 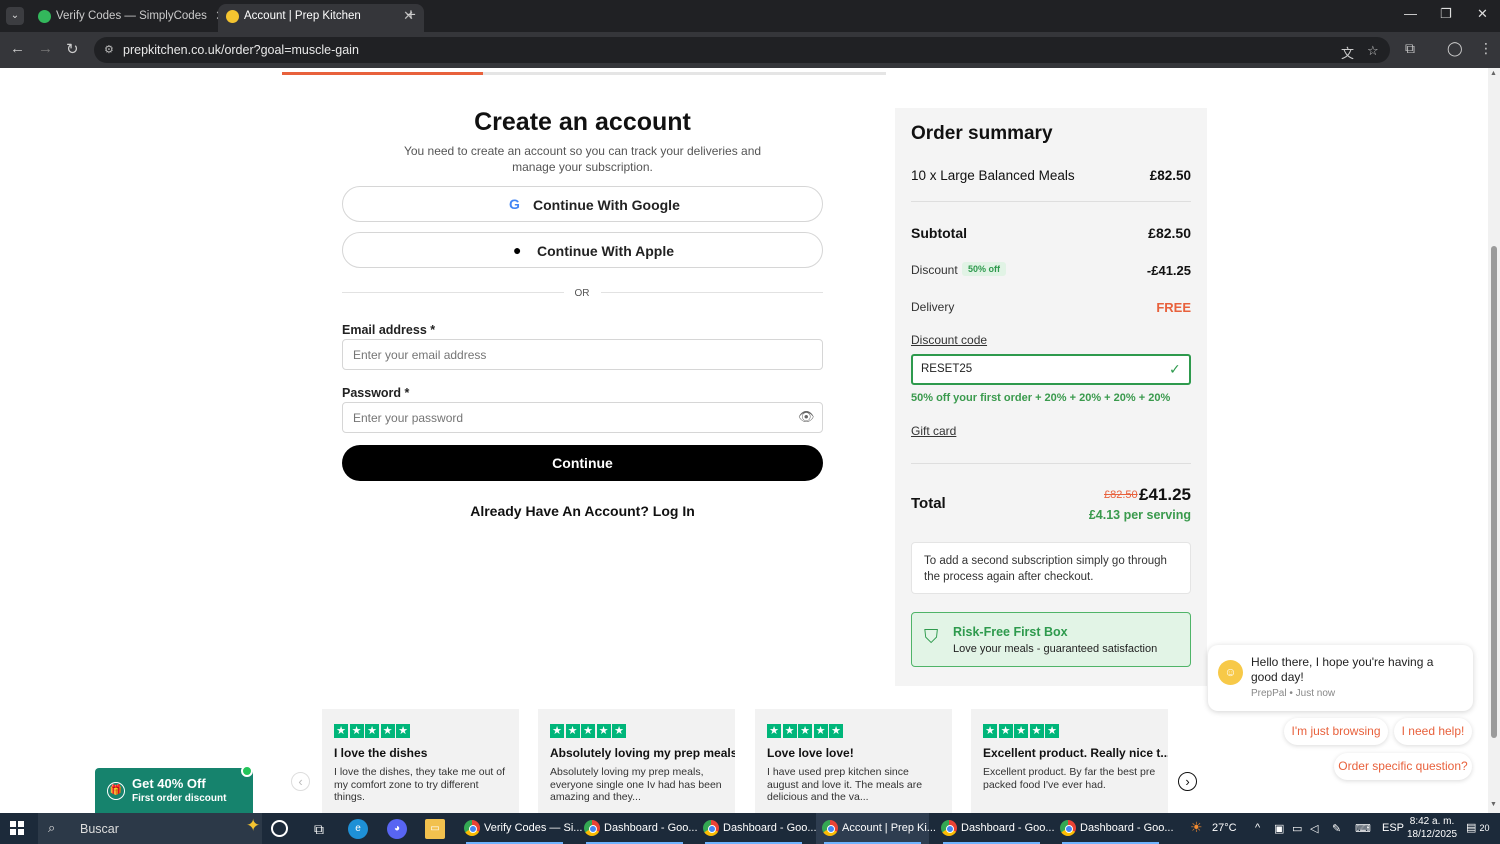 What do you see at coordinates (1432, 828) in the screenshot?
I see `taskbar-clock: 8:42 a. m. 18/12/2025` at bounding box center [1432, 828].